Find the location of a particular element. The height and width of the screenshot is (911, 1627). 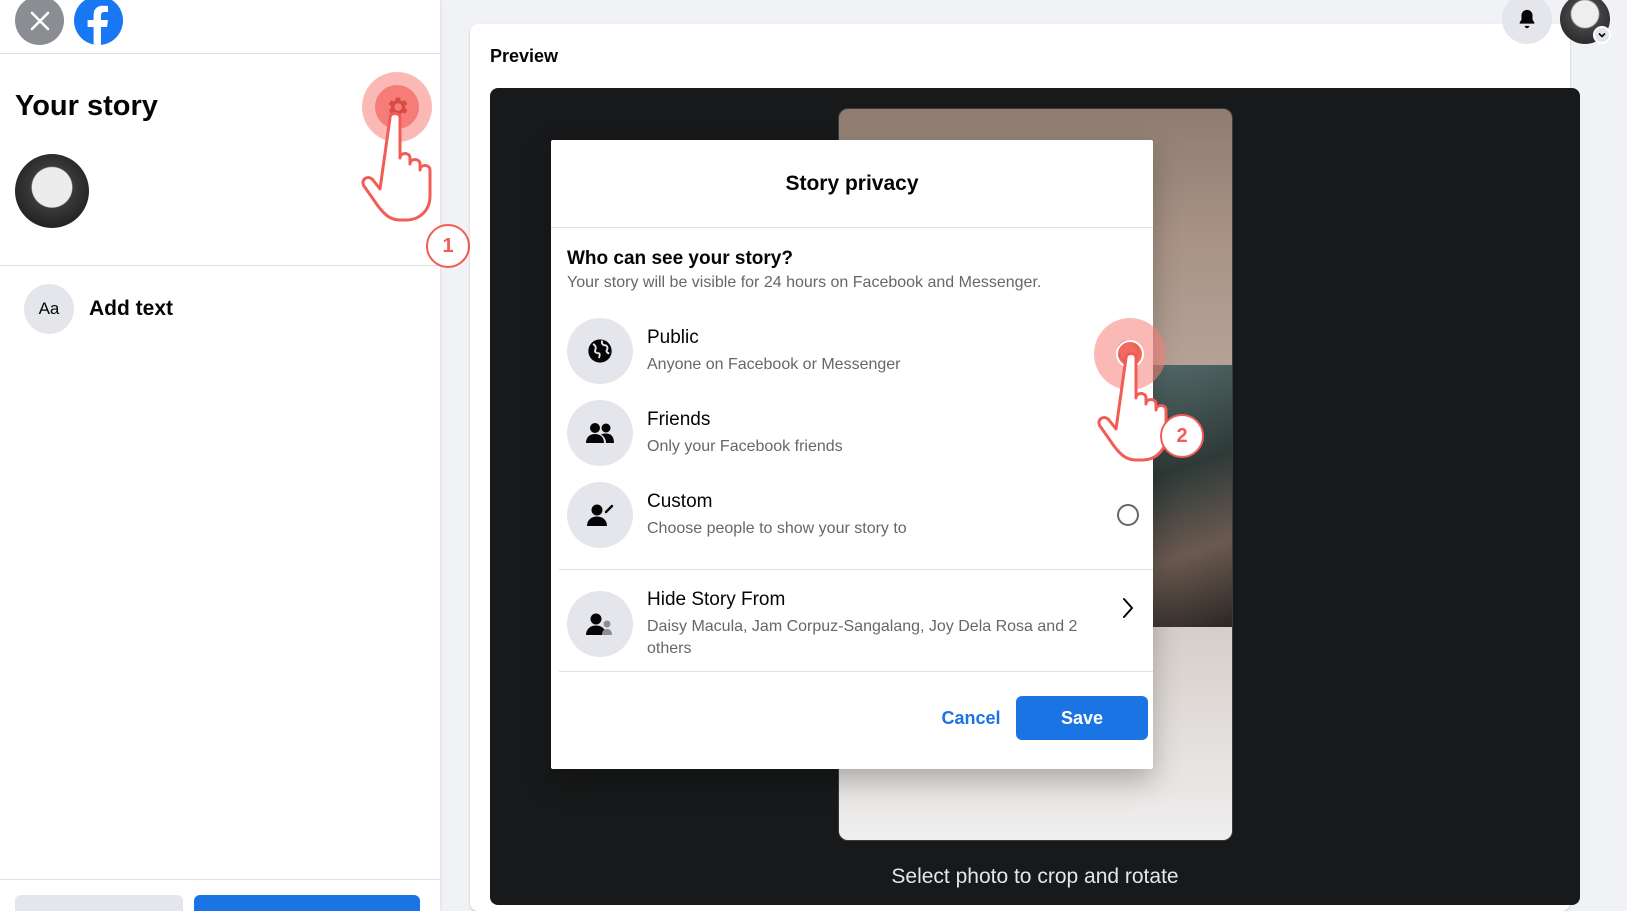

text-aa-icon: Aa is located at coordinates (49, 309).